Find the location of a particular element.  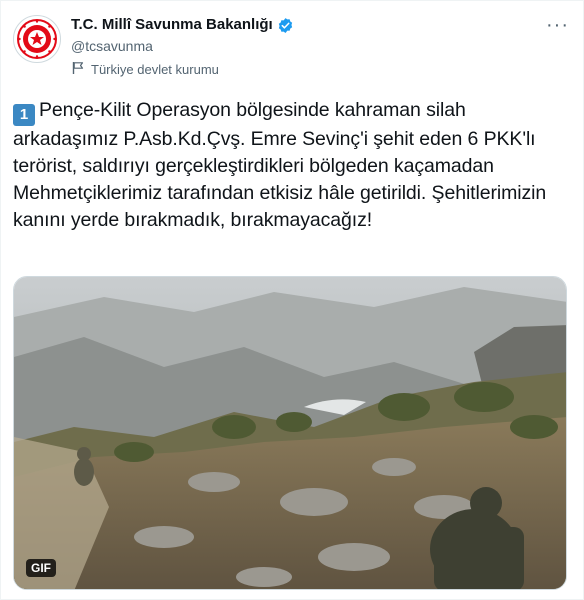

tweet-header: T.C. Millî Savunma Bakanlığı @tcsavunma is located at coordinates (292, 47).